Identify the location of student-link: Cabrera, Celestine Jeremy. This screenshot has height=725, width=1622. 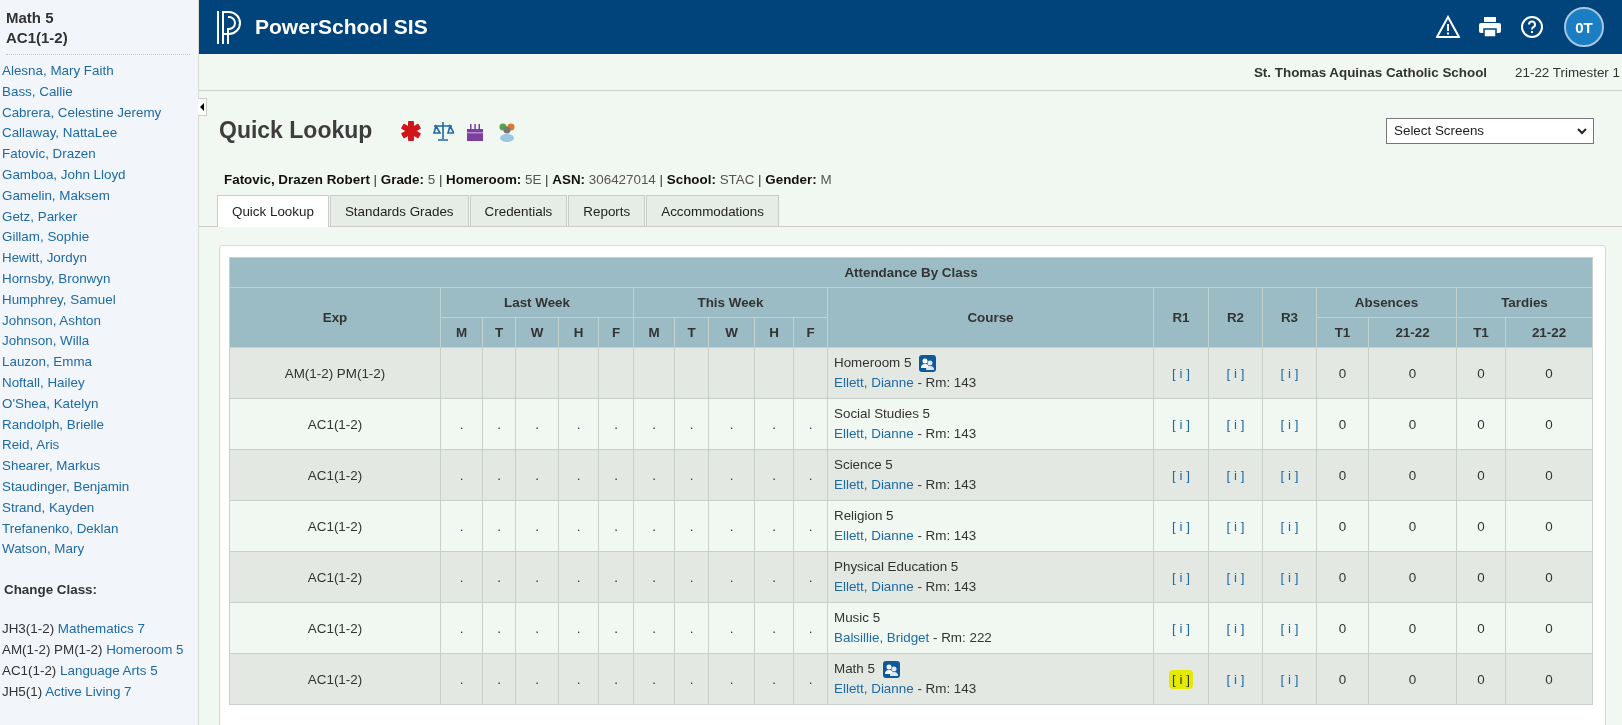
(100, 113).